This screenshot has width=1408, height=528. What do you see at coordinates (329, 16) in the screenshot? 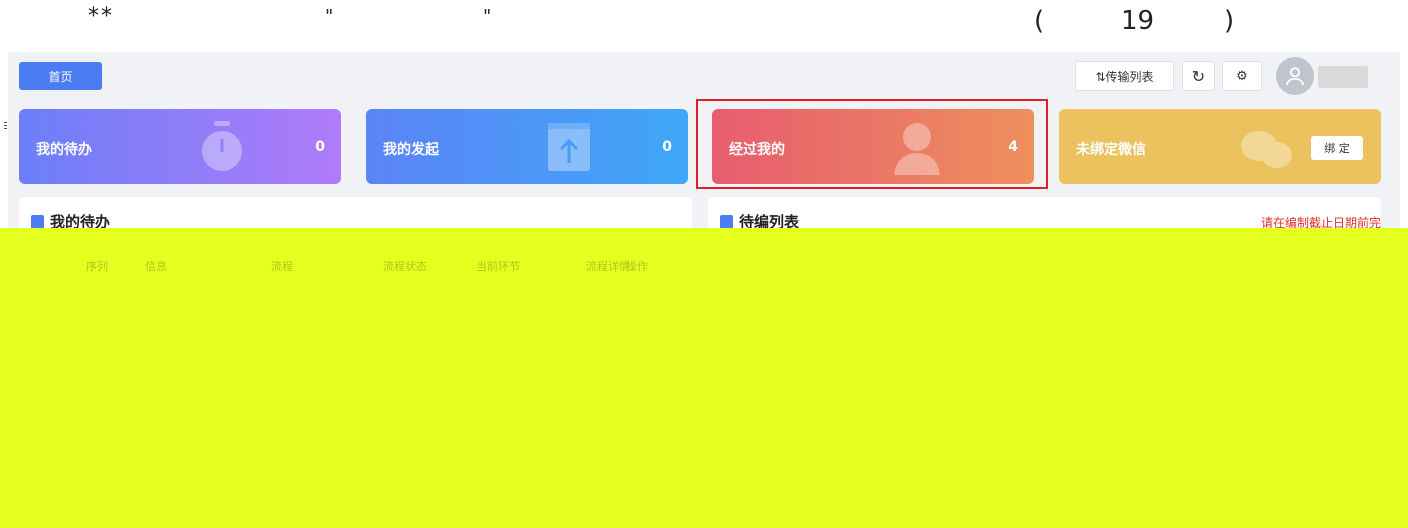
I see `doc-quote-open: "` at bounding box center [329, 16].